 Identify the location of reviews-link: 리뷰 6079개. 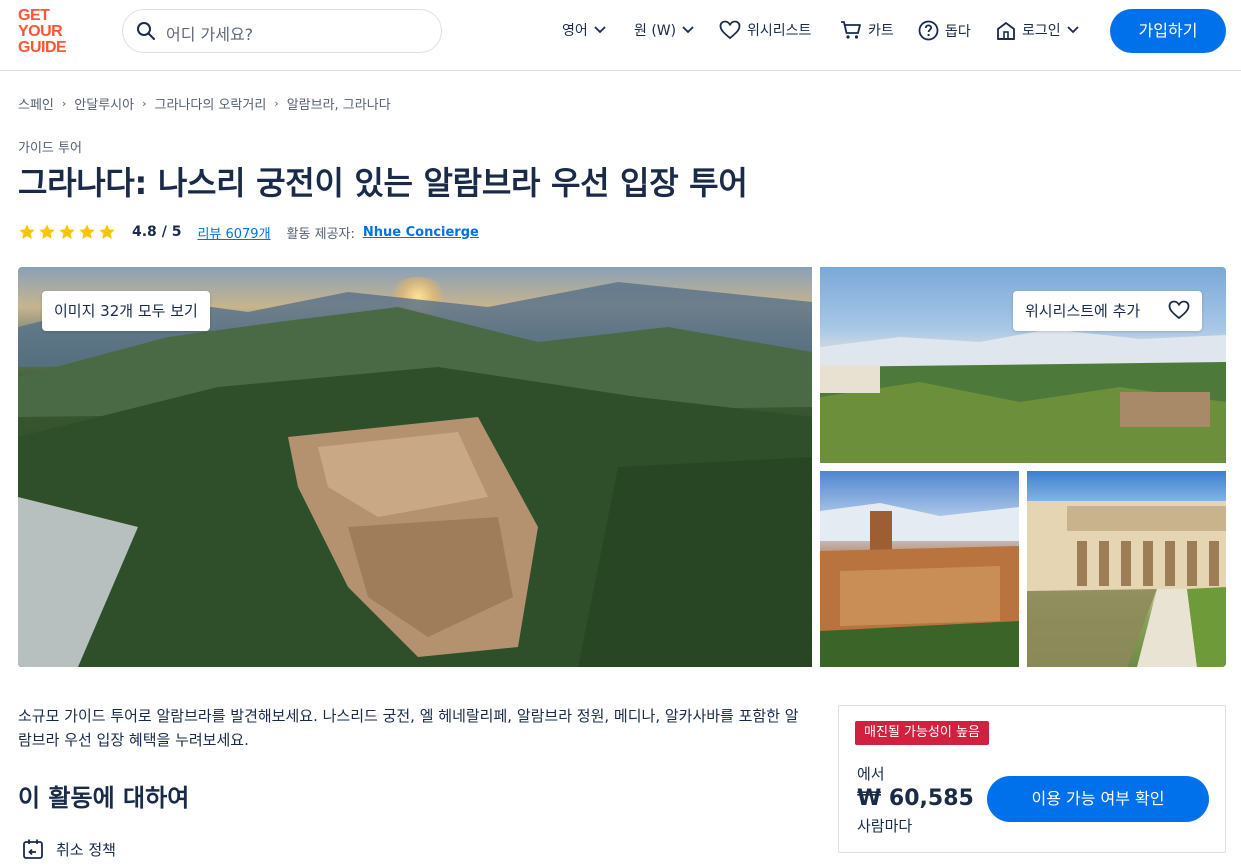
(233, 232).